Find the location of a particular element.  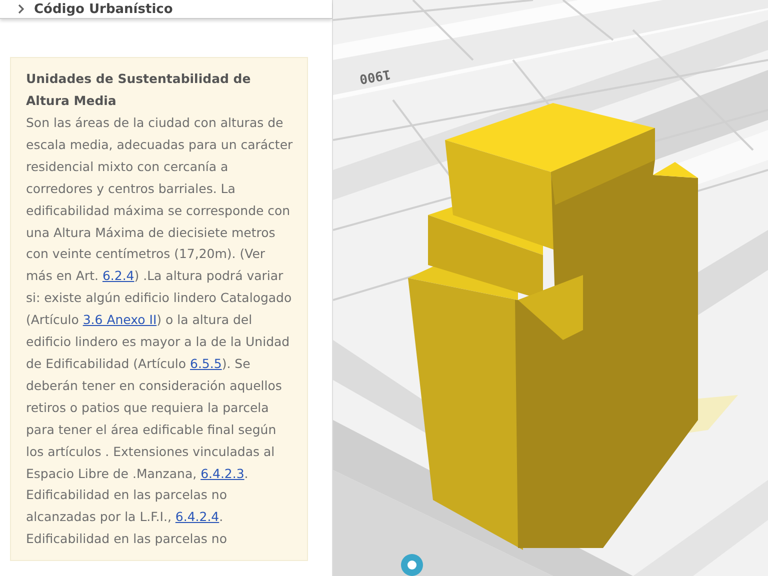

section-title: Código Urbanístico is located at coordinates (103, 9).